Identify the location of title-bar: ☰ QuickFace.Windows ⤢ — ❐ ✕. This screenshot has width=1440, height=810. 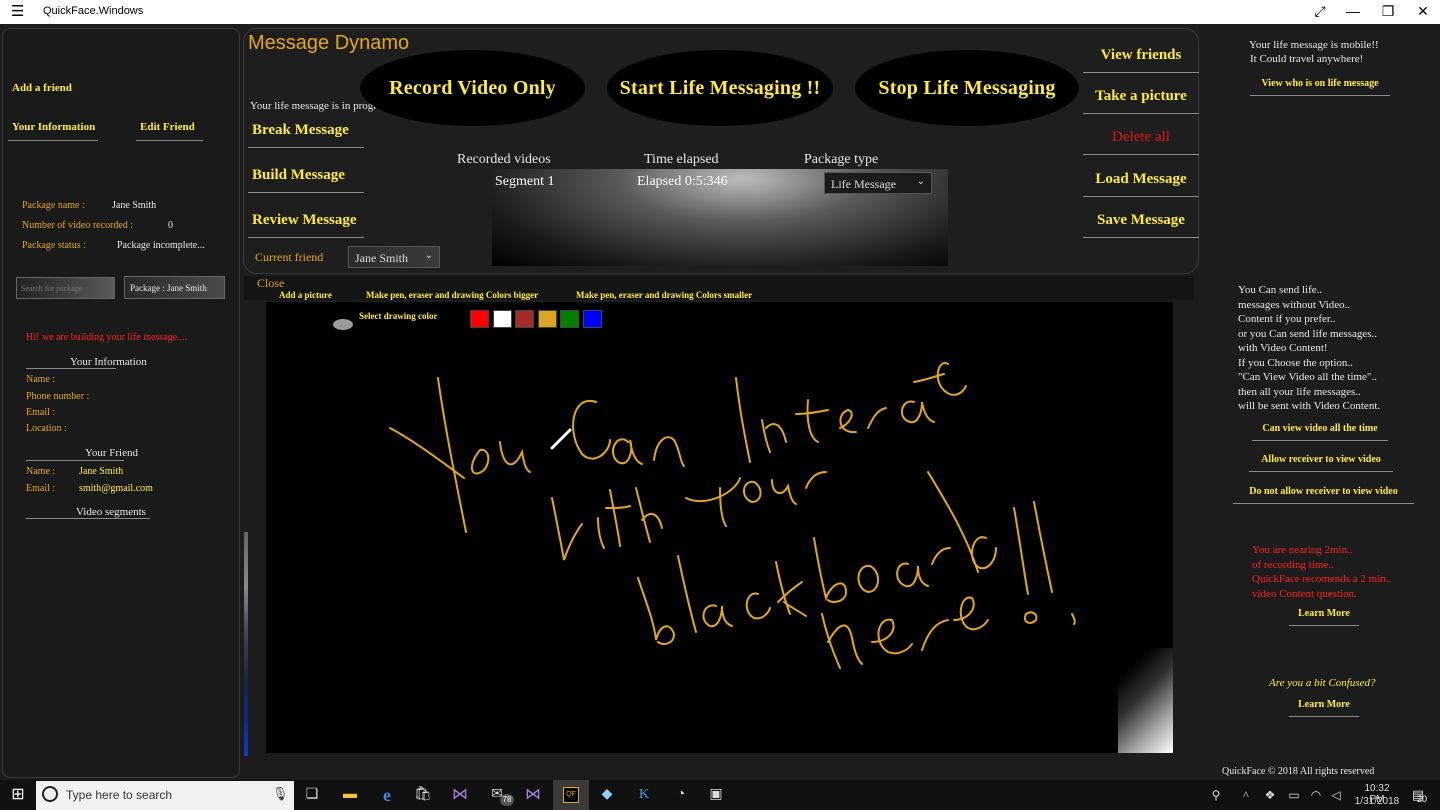
(720, 12).